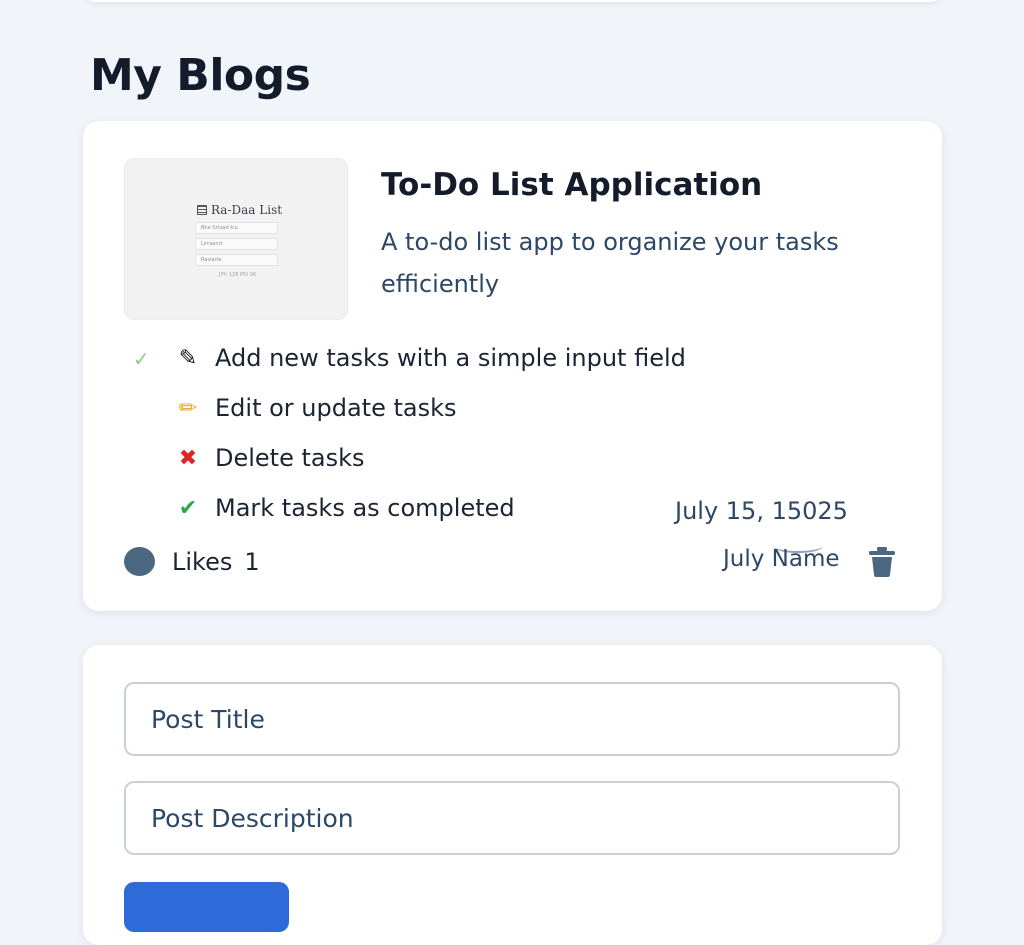  I want to click on thumbnail-row: Bhe Srtoad kiu, so click(236, 228).